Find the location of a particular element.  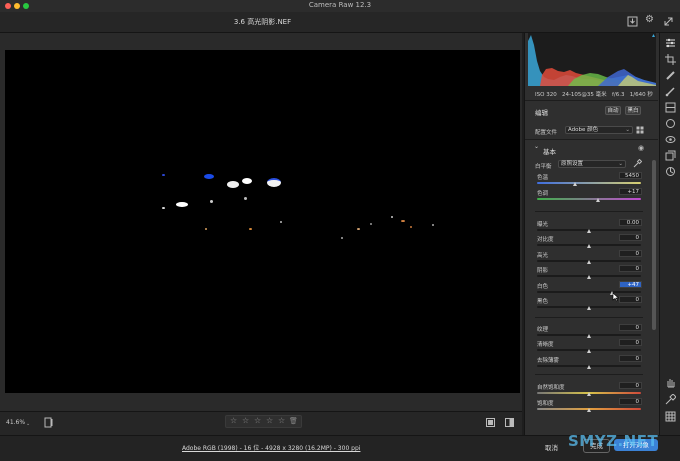

blacks-value-input: 0 is located at coordinates (630, 299).